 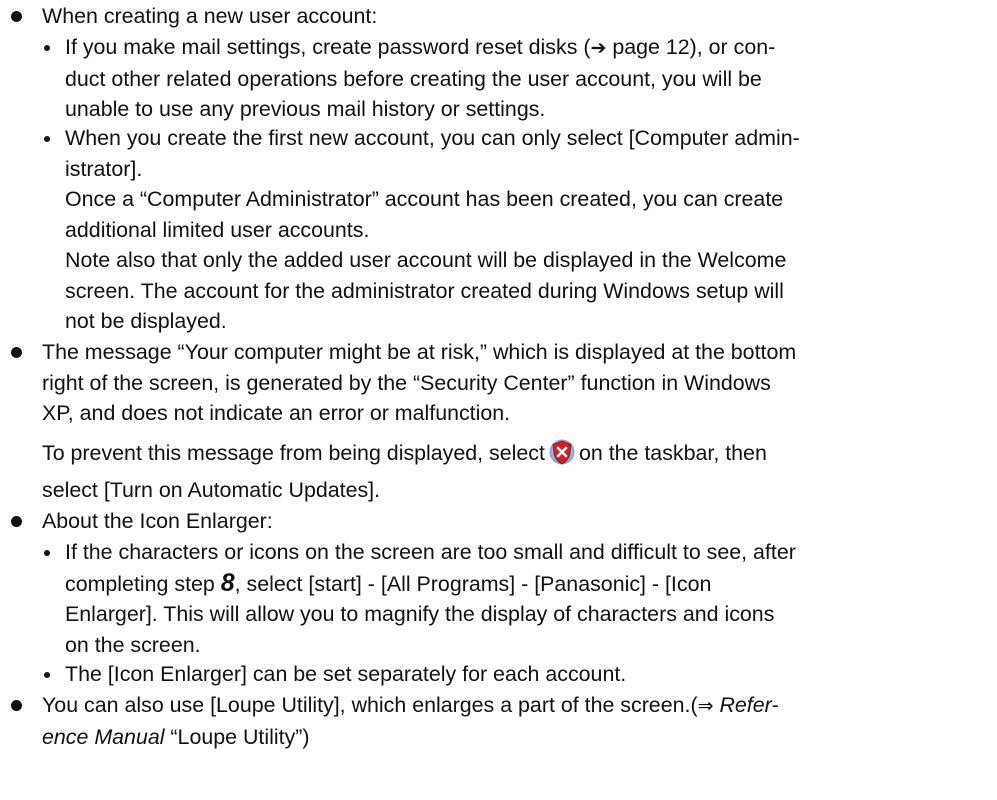 What do you see at coordinates (133, 644) in the screenshot?
I see `sub-bullet-line: on the screen.` at bounding box center [133, 644].